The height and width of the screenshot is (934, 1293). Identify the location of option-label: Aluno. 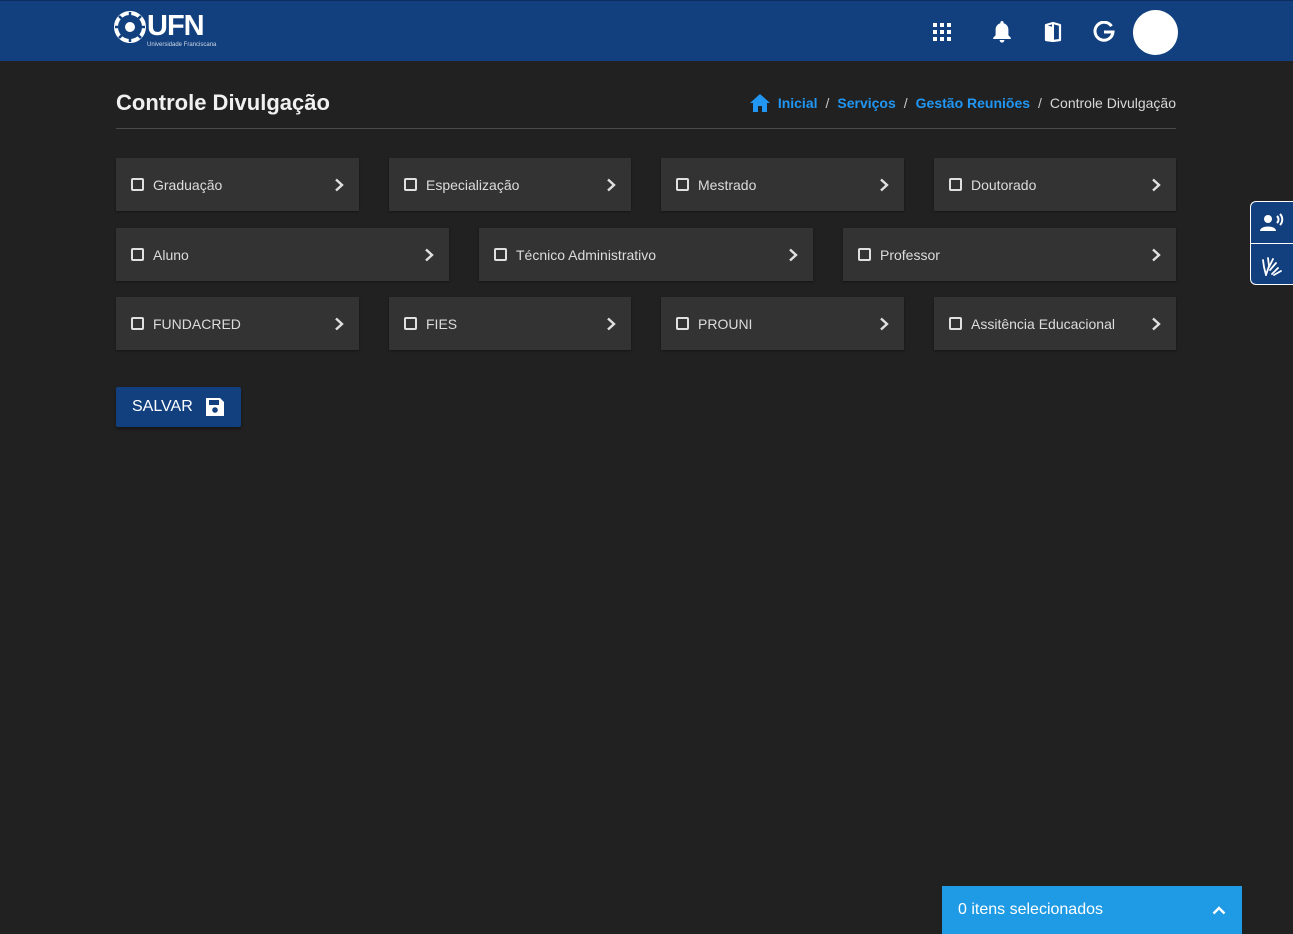
(171, 254).